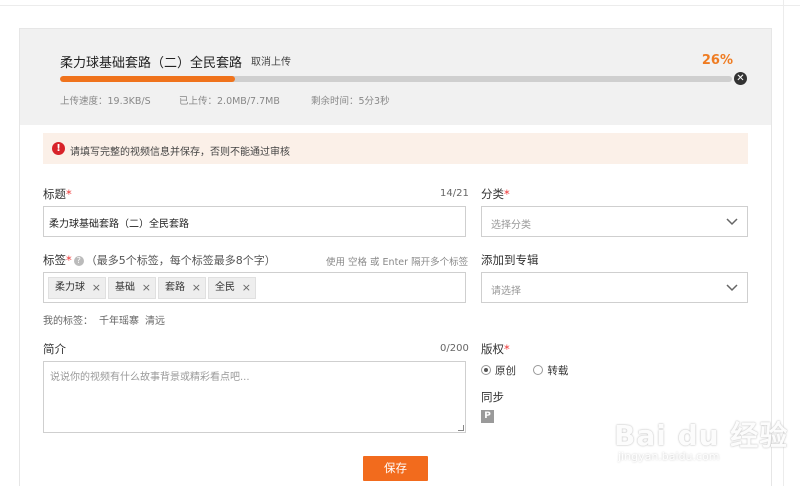 This screenshot has height=486, width=800. I want to click on radio-repost: 转载, so click(550, 371).